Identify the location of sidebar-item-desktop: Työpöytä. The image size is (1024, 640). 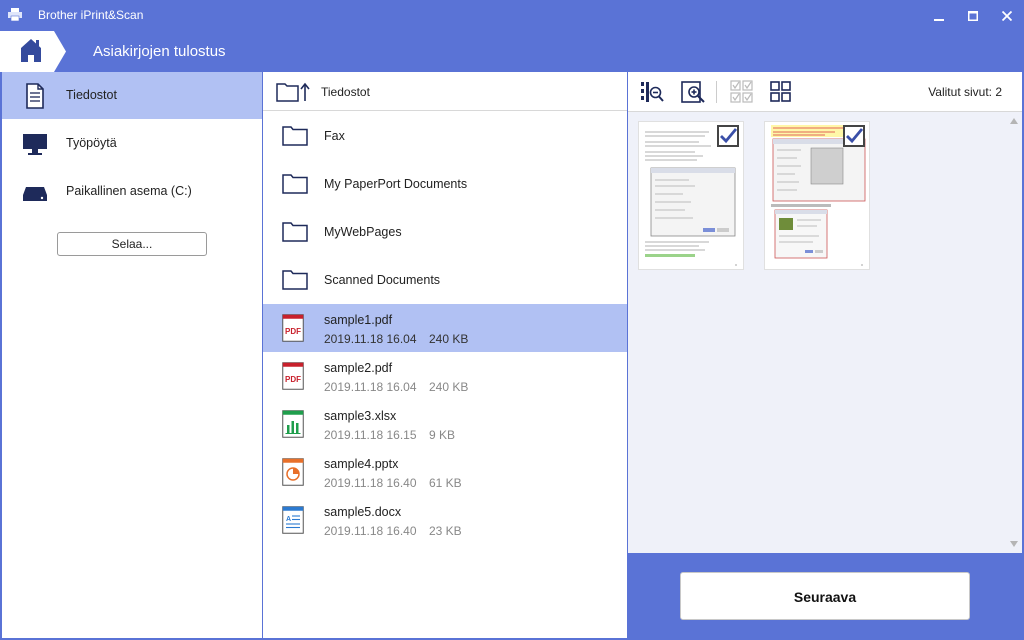
(132, 143).